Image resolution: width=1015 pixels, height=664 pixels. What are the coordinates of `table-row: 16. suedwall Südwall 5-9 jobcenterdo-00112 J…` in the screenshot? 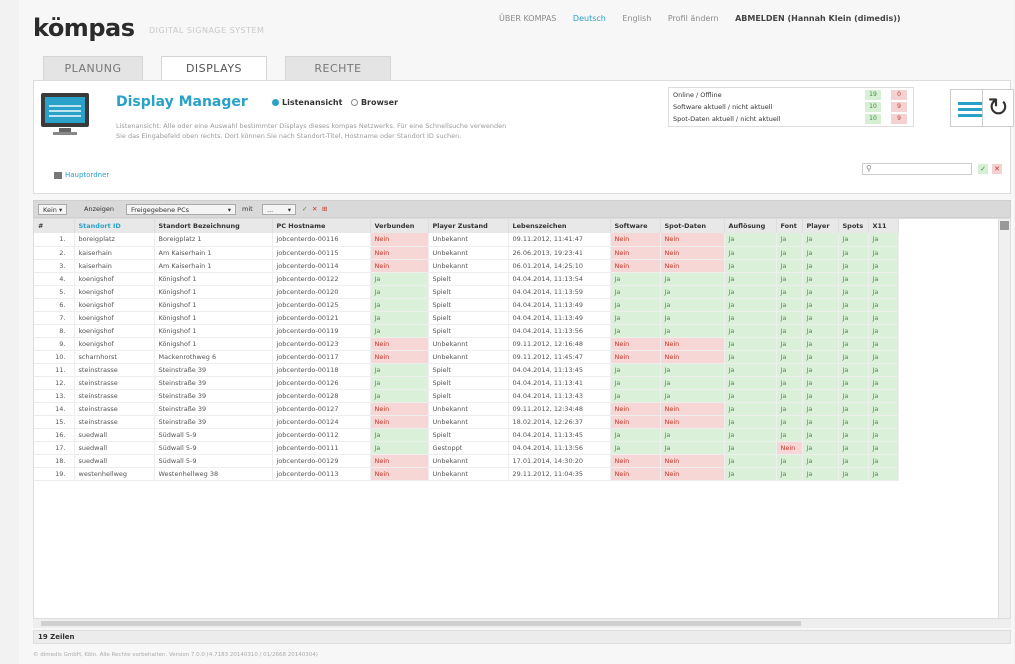 It's located at (466, 435).